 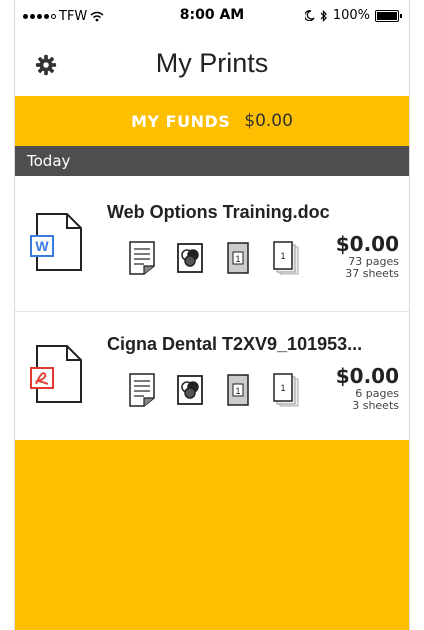 What do you see at coordinates (56, 374) in the screenshot?
I see `pdf-document-icon` at bounding box center [56, 374].